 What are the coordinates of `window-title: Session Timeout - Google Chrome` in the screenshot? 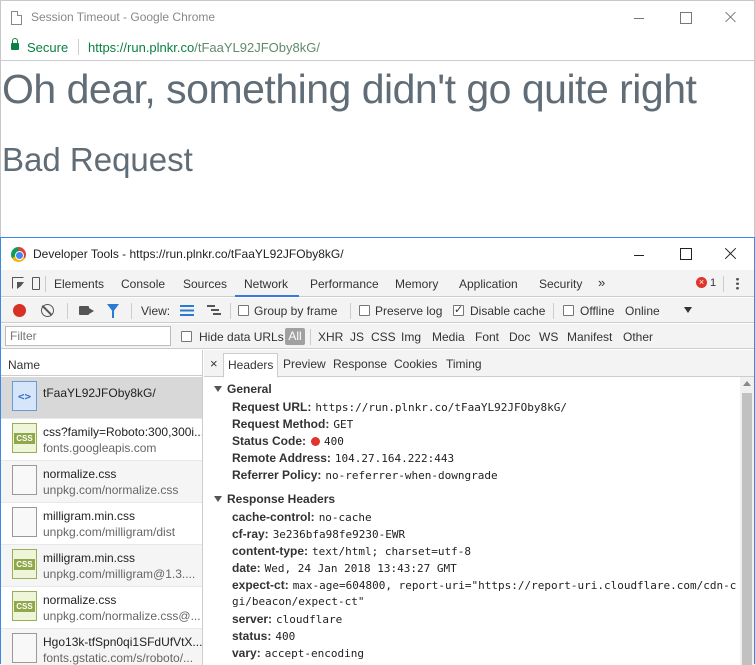 It's located at (123, 17).